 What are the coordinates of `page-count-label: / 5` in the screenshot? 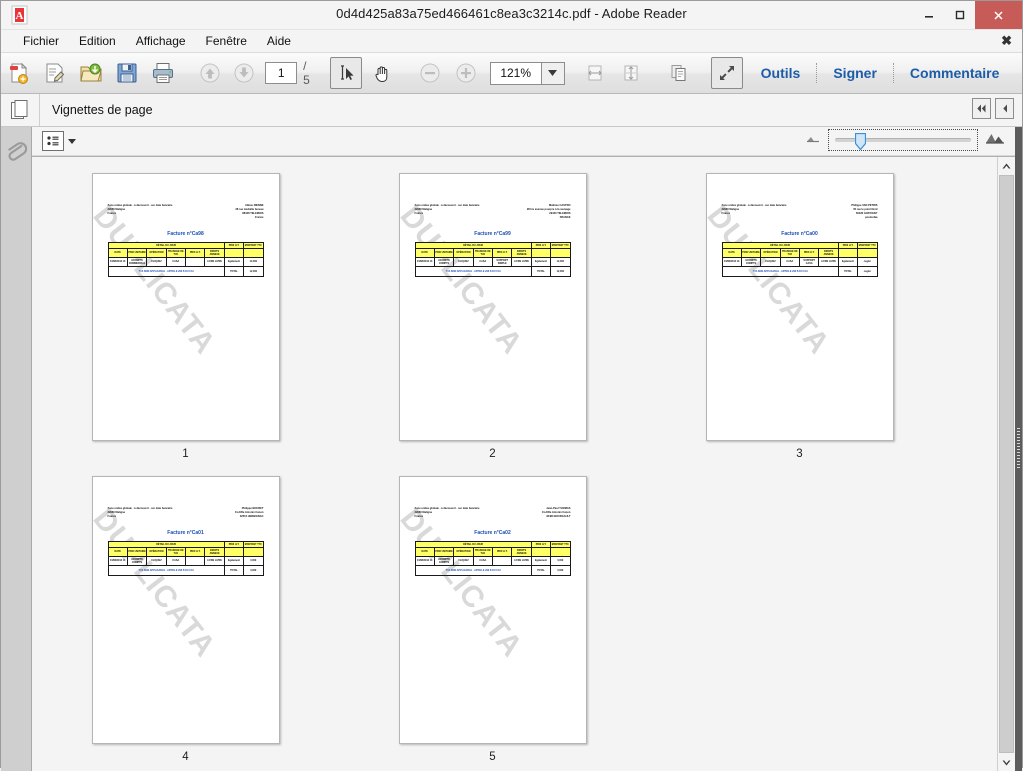 It's located at (306, 73).